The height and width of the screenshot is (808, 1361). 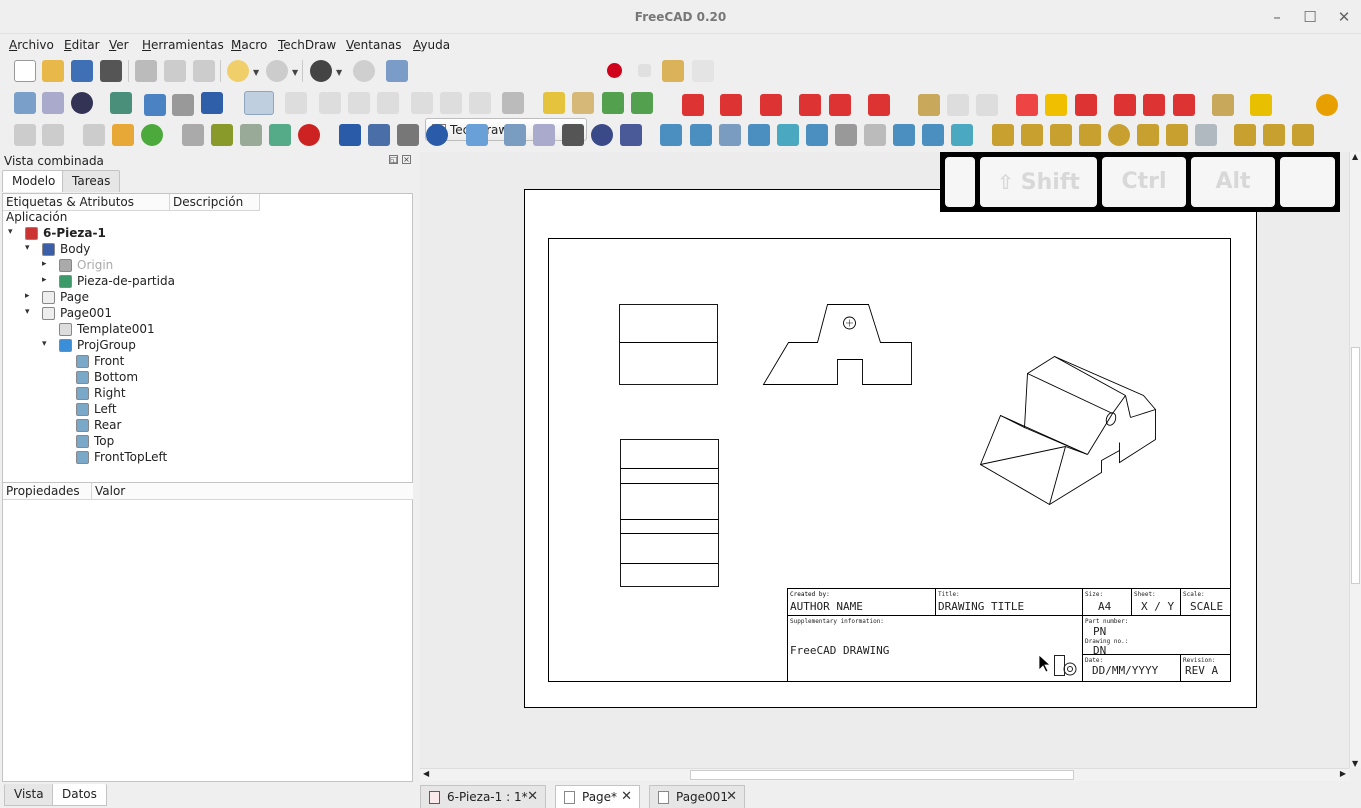 What do you see at coordinates (204, 71) in the screenshot?
I see `paste-icon` at bounding box center [204, 71].